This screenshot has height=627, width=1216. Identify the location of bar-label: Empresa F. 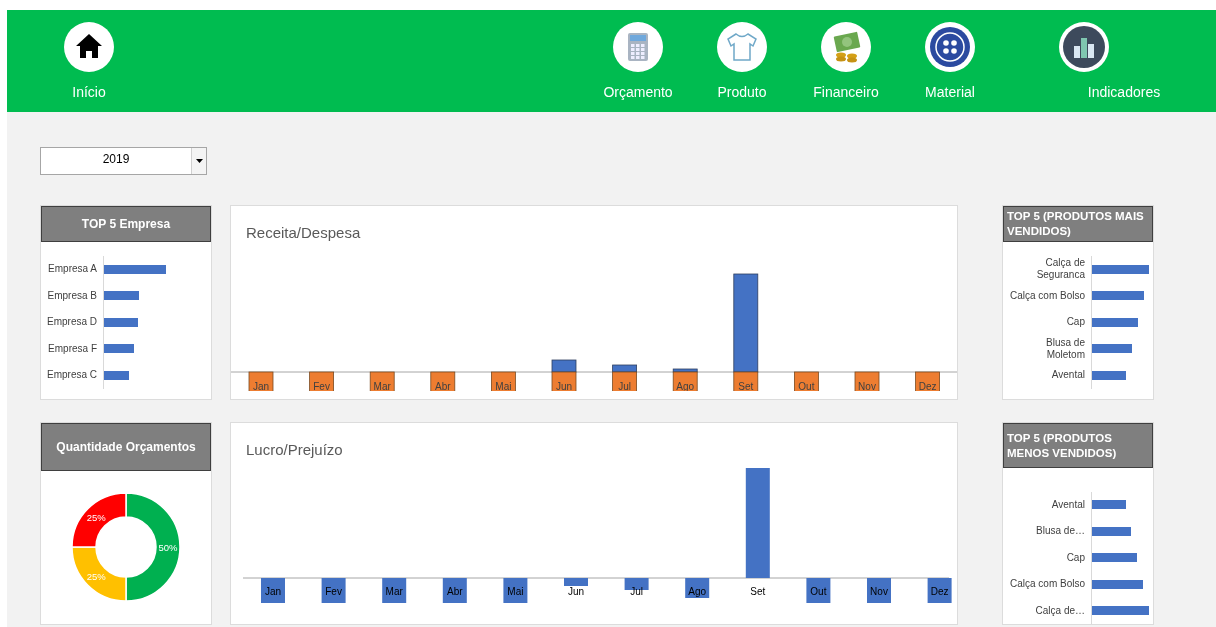
(72, 348).